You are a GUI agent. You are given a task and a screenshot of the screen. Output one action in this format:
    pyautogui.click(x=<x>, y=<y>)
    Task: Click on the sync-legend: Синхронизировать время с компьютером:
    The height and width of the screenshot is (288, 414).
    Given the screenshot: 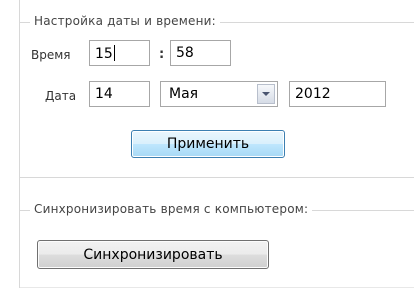 What is the action you would take?
    pyautogui.click(x=171, y=209)
    